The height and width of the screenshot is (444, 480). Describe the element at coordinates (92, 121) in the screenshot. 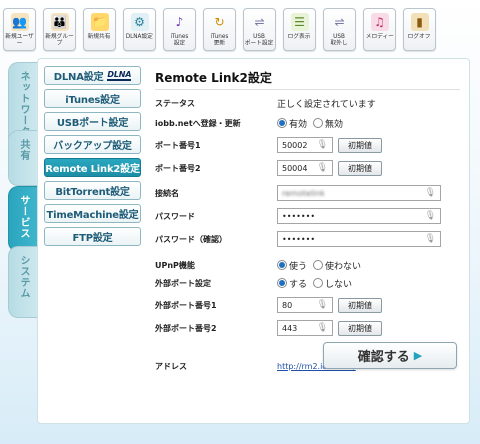

I see `sub-nav-usb-port: USBポート設定` at that location.